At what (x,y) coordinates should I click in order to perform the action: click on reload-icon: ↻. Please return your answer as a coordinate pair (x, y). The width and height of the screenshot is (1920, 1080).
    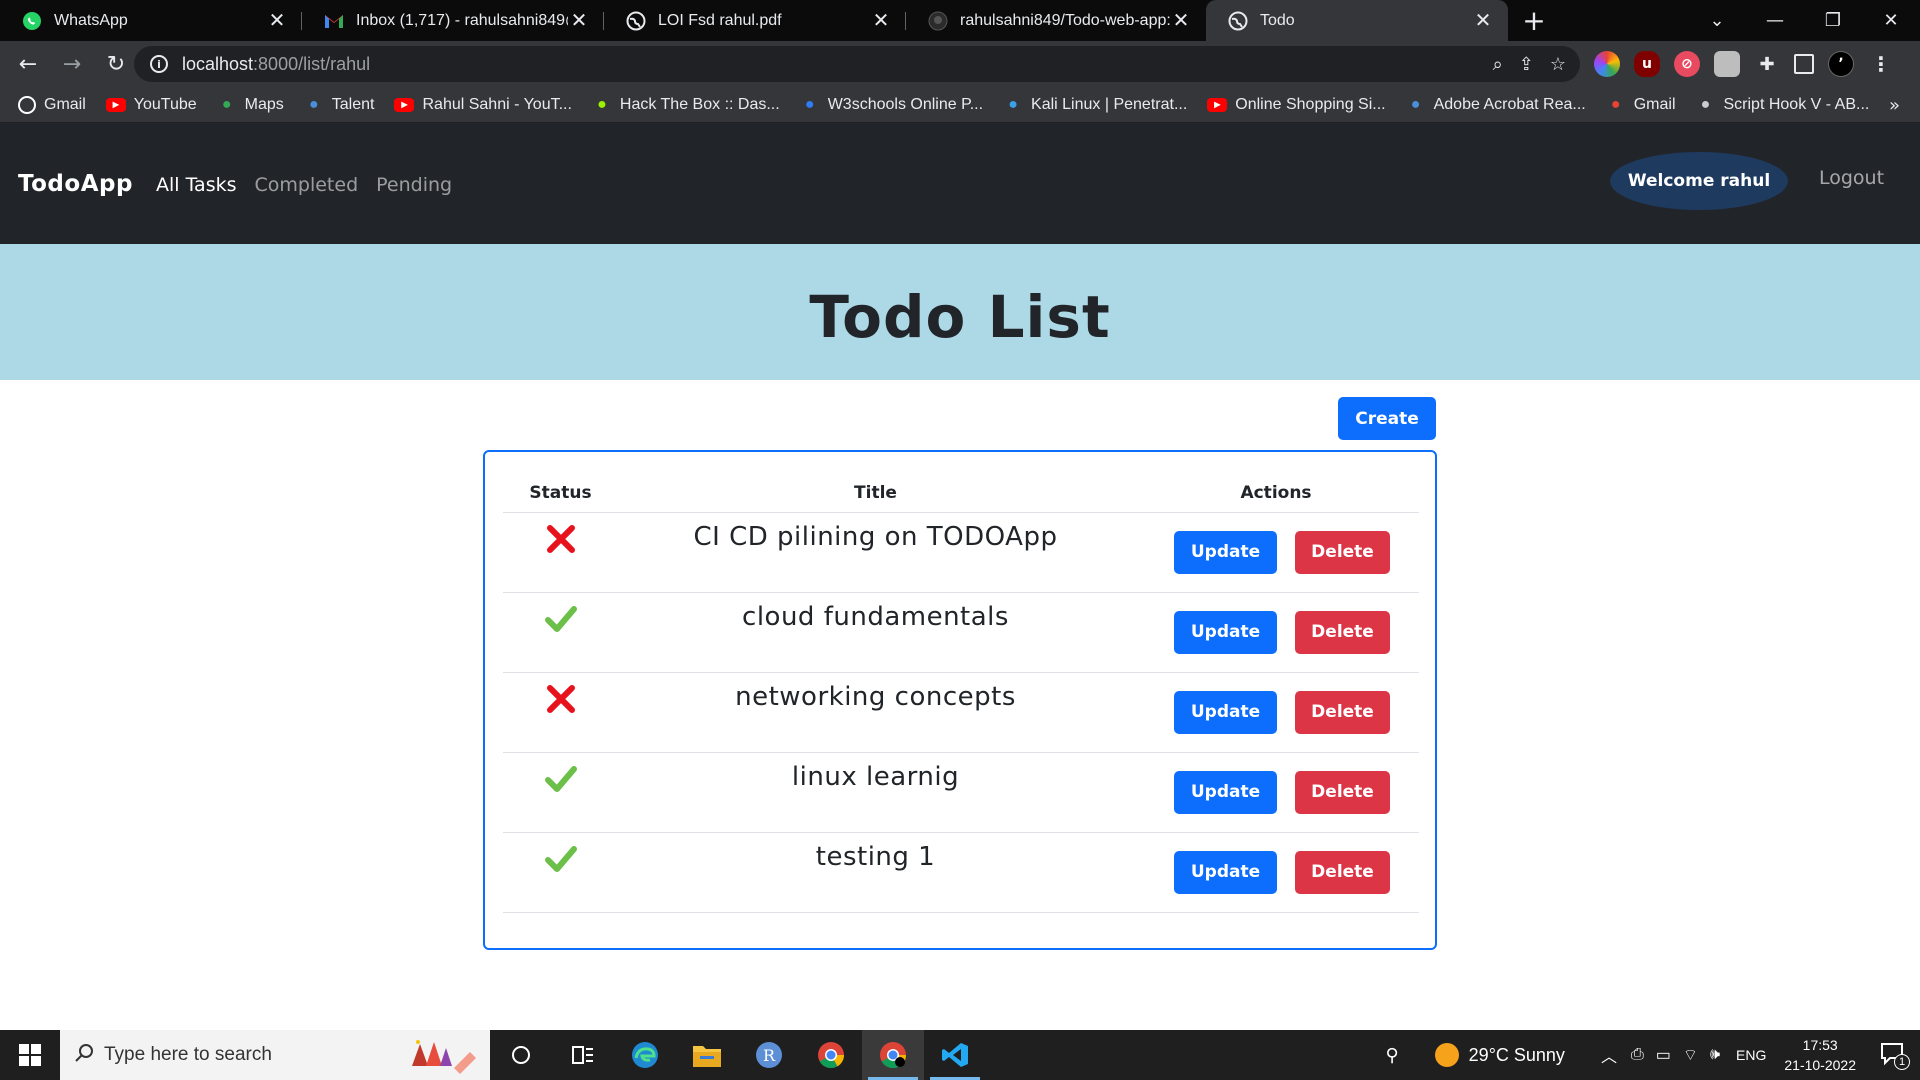
    Looking at the image, I should click on (116, 64).